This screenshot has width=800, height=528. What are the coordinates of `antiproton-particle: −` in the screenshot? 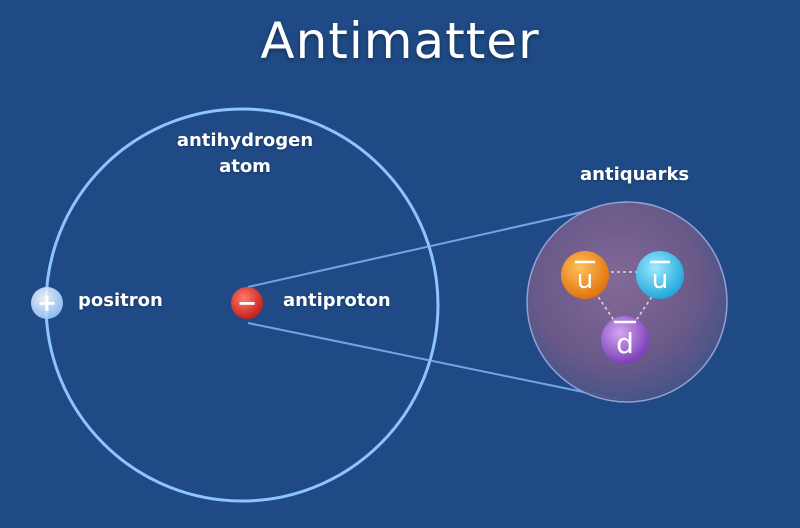 It's located at (247, 303).